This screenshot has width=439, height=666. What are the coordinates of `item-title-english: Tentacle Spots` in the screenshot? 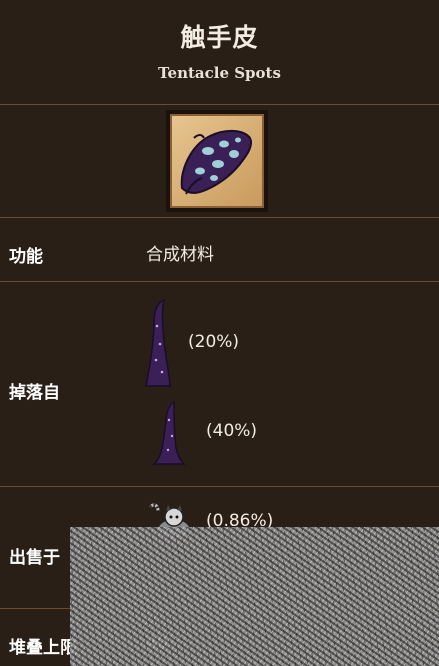 It's located at (219, 73).